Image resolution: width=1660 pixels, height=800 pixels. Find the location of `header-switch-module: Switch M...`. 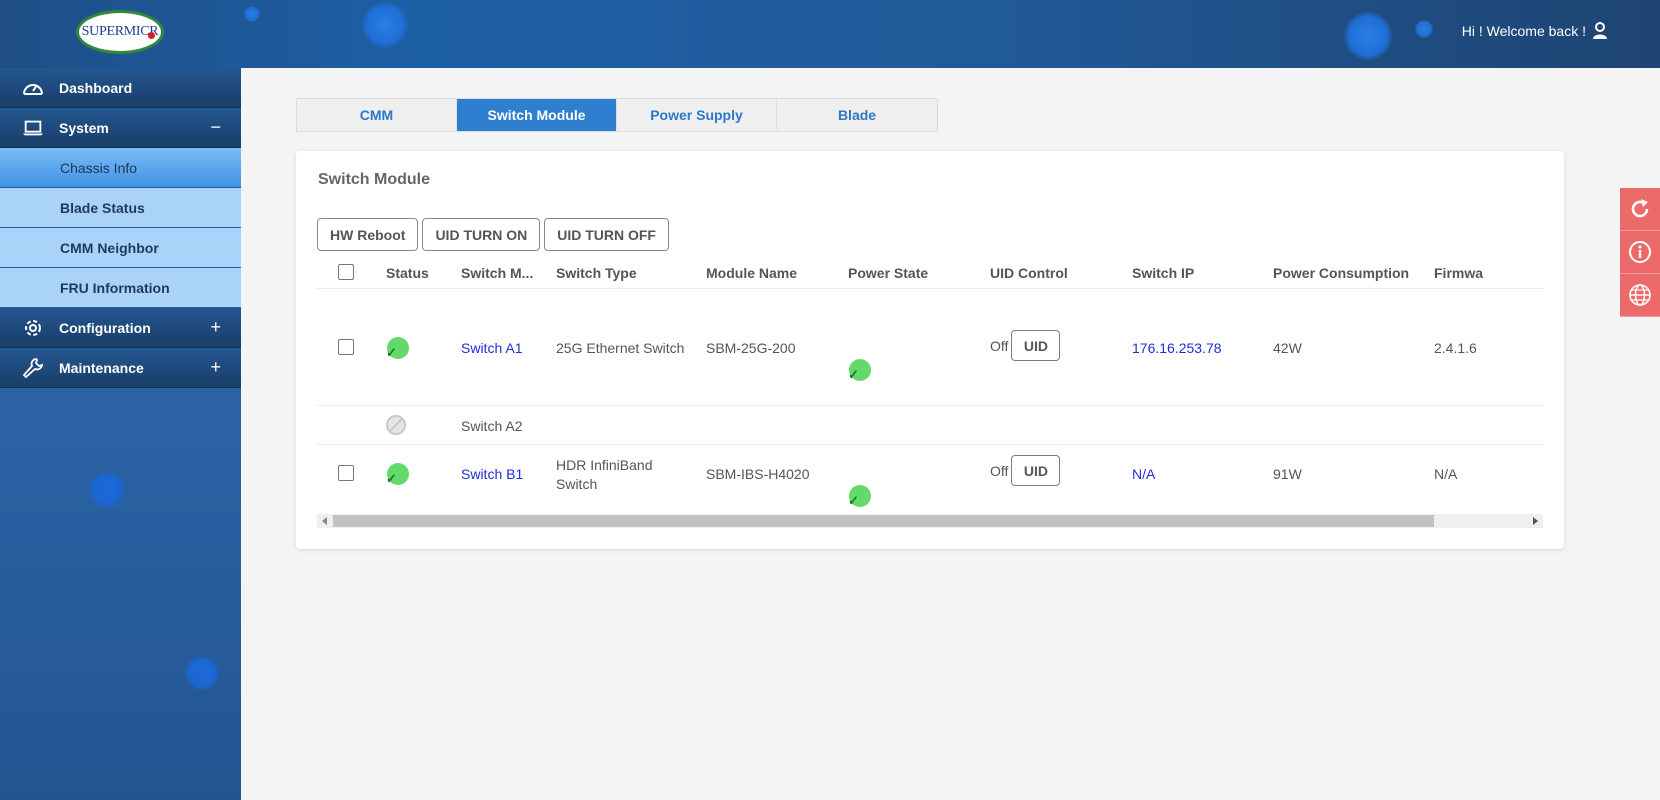

header-switch-module: Switch M... is located at coordinates (497, 273).